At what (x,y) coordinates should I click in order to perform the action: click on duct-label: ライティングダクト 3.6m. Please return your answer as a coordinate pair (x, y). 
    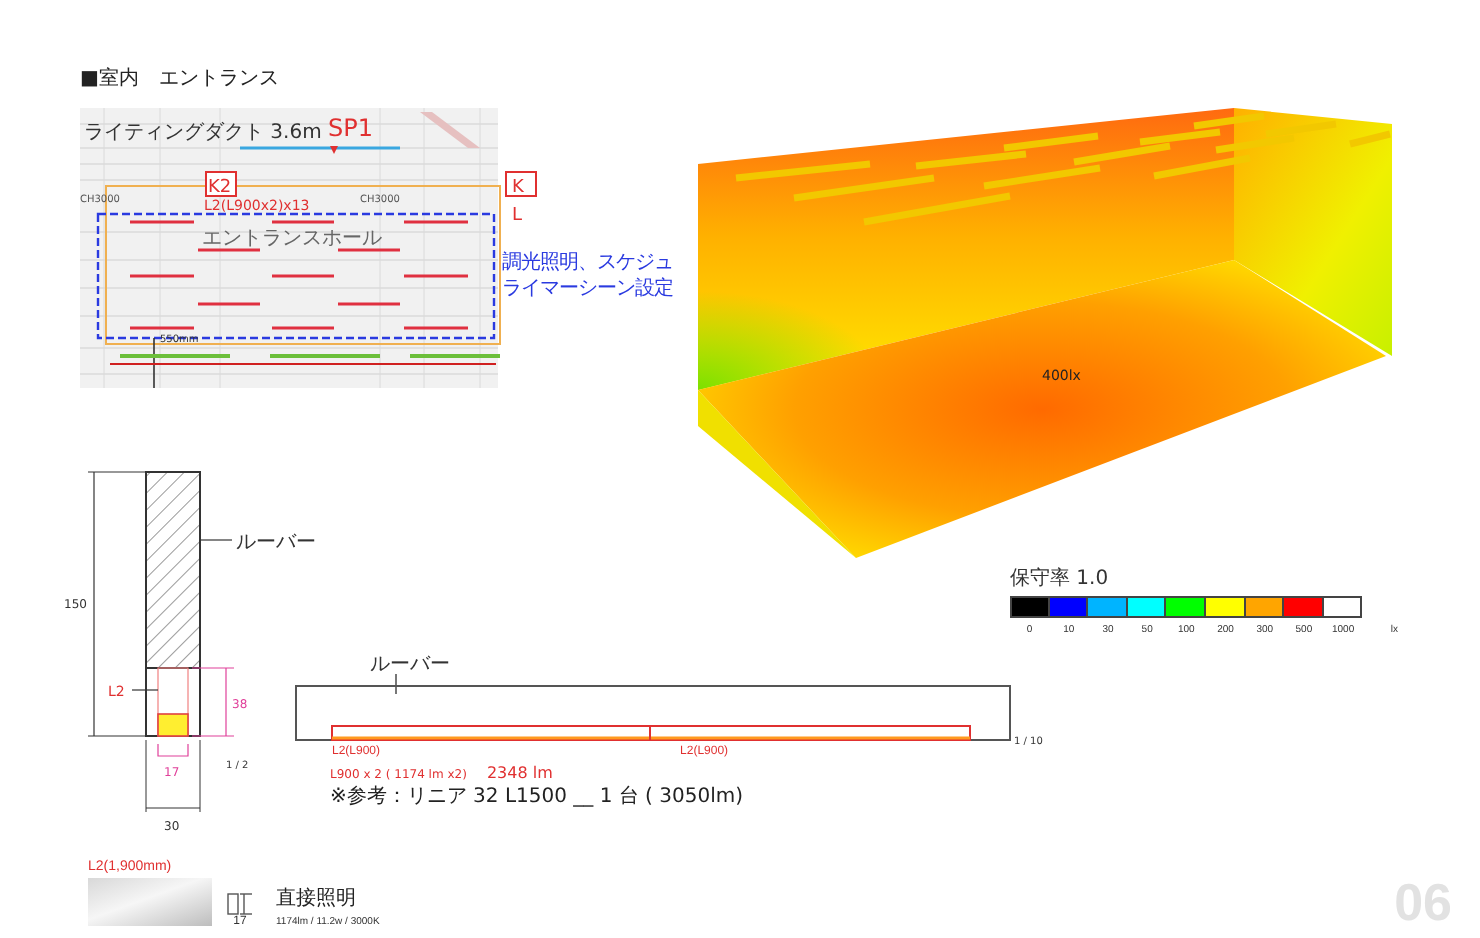
    Looking at the image, I should click on (203, 133).